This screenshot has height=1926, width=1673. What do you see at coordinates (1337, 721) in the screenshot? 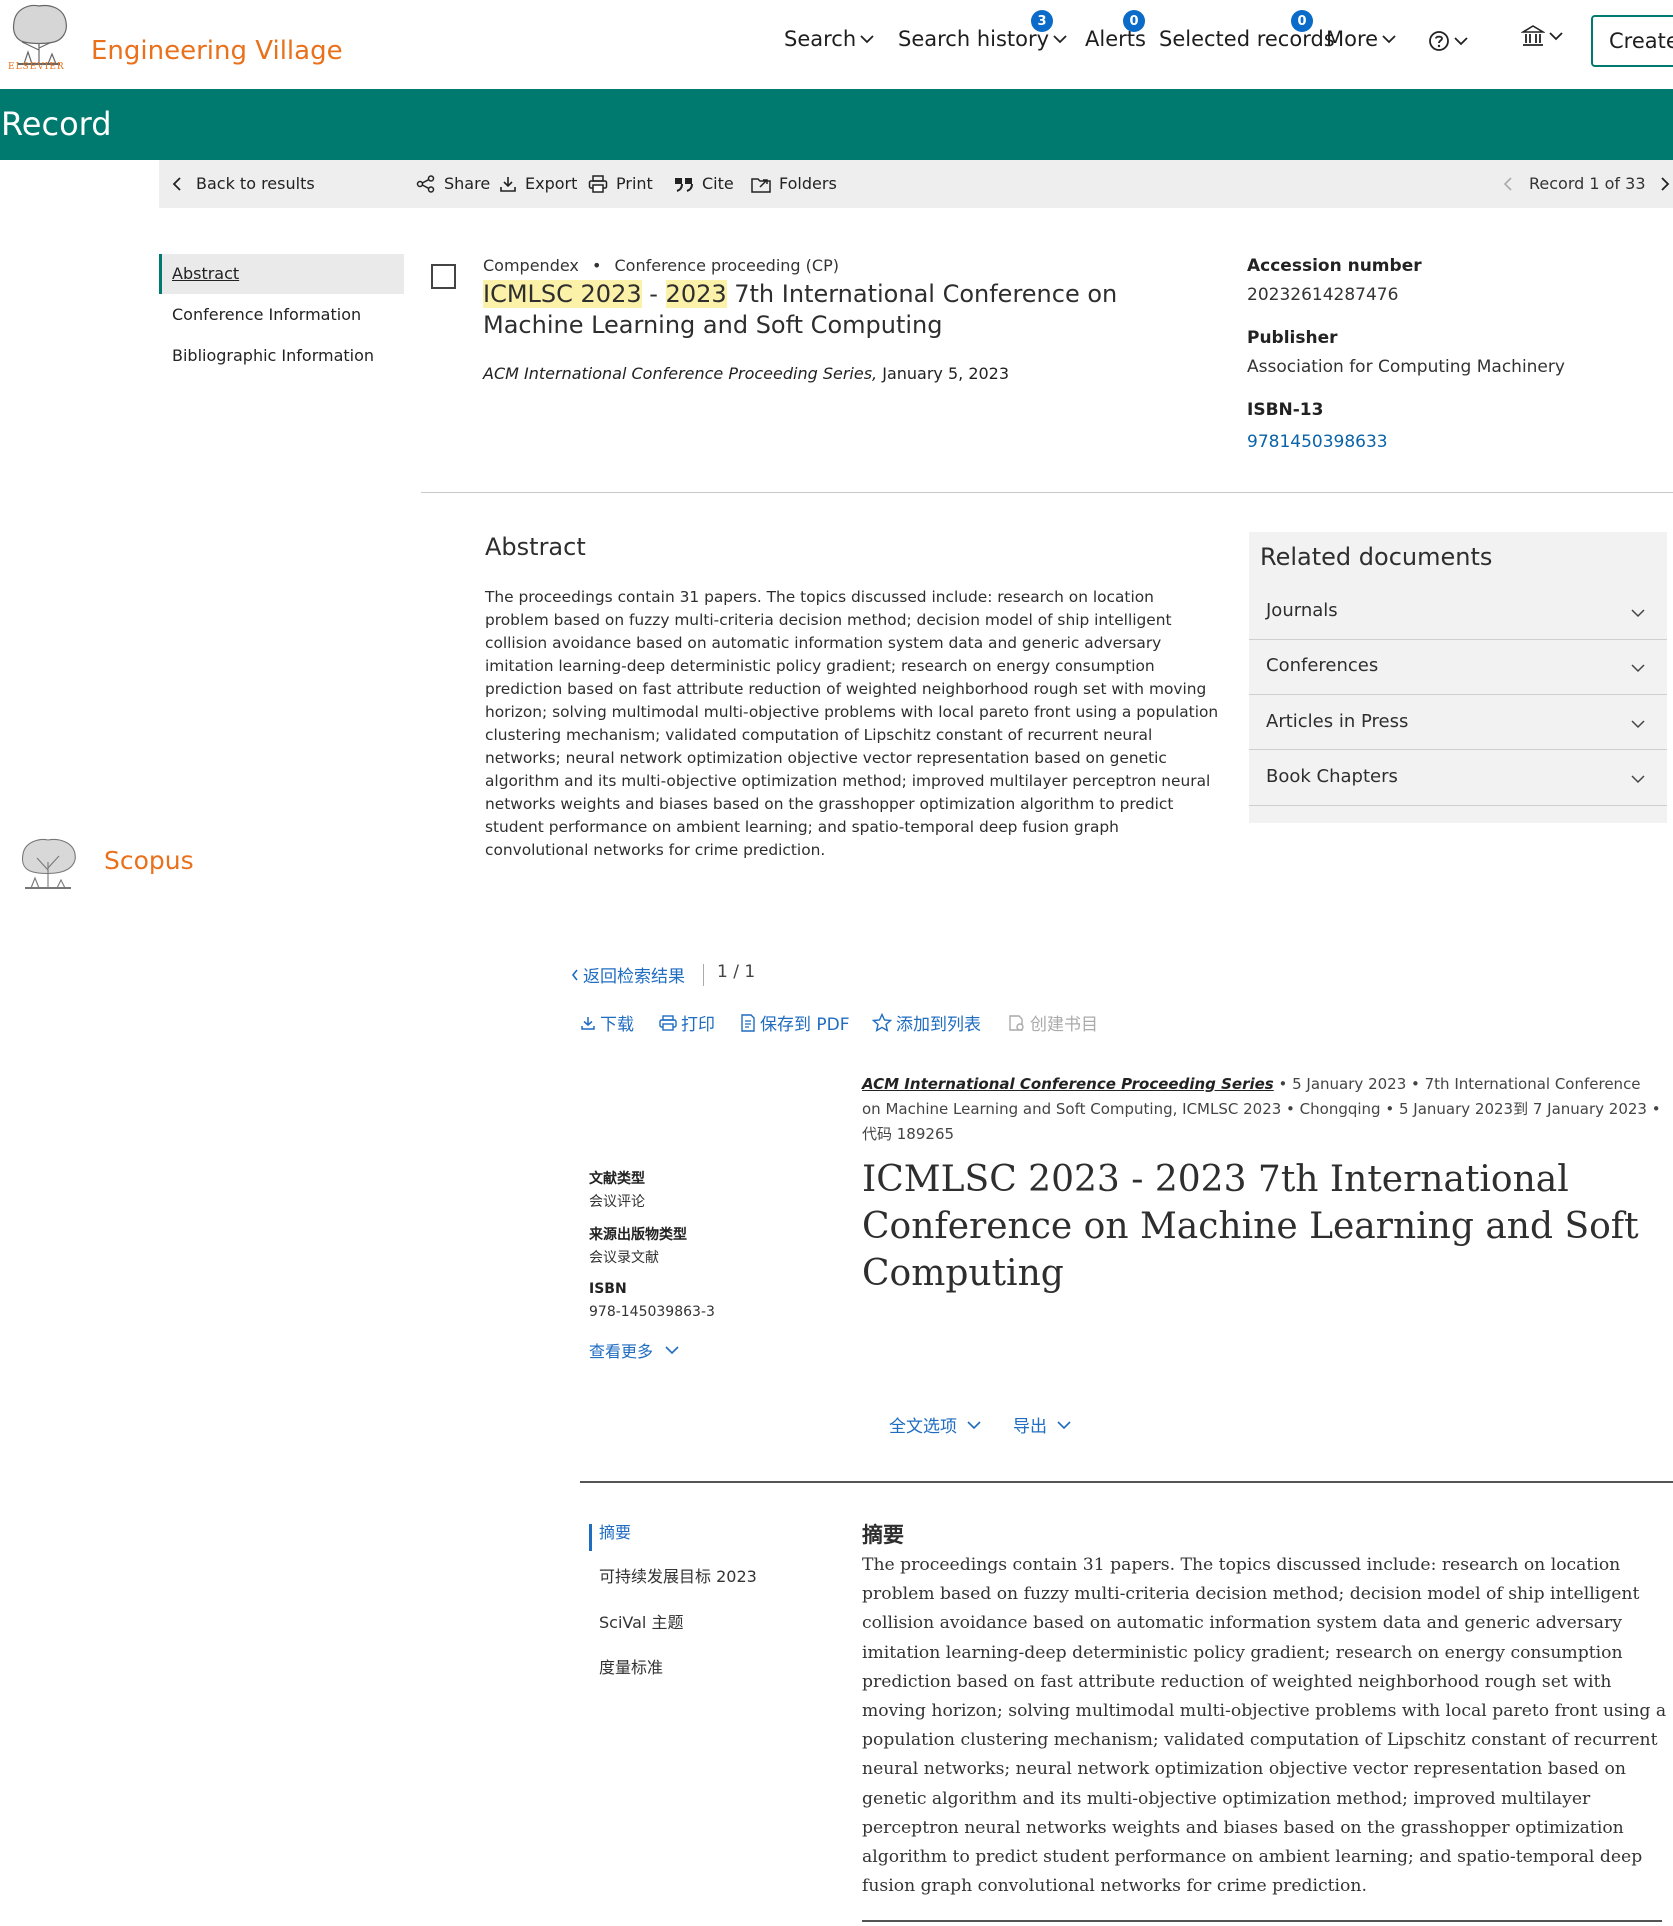
I see `related-articles-in-press-label: Articles in Press` at bounding box center [1337, 721].